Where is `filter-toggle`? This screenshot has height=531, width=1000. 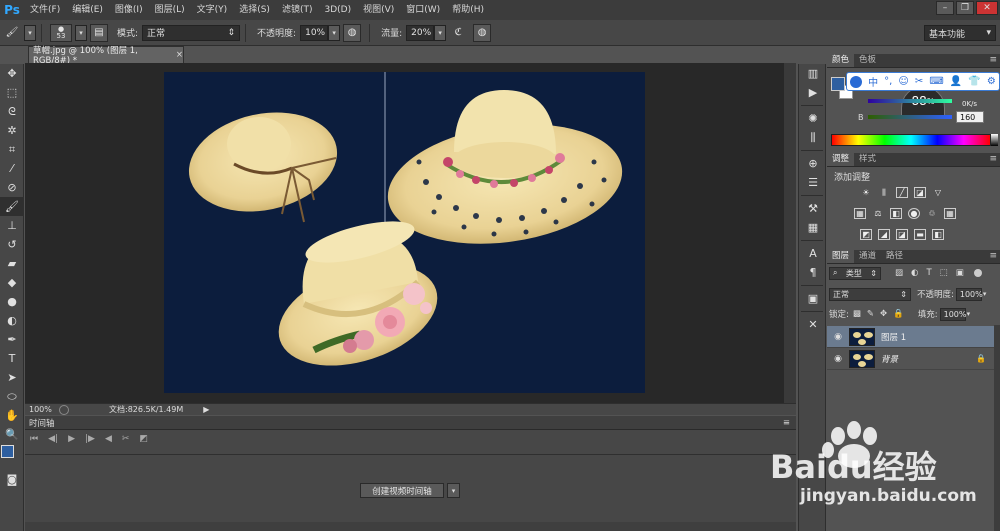
filter-toggle is located at coordinates (977, 273).